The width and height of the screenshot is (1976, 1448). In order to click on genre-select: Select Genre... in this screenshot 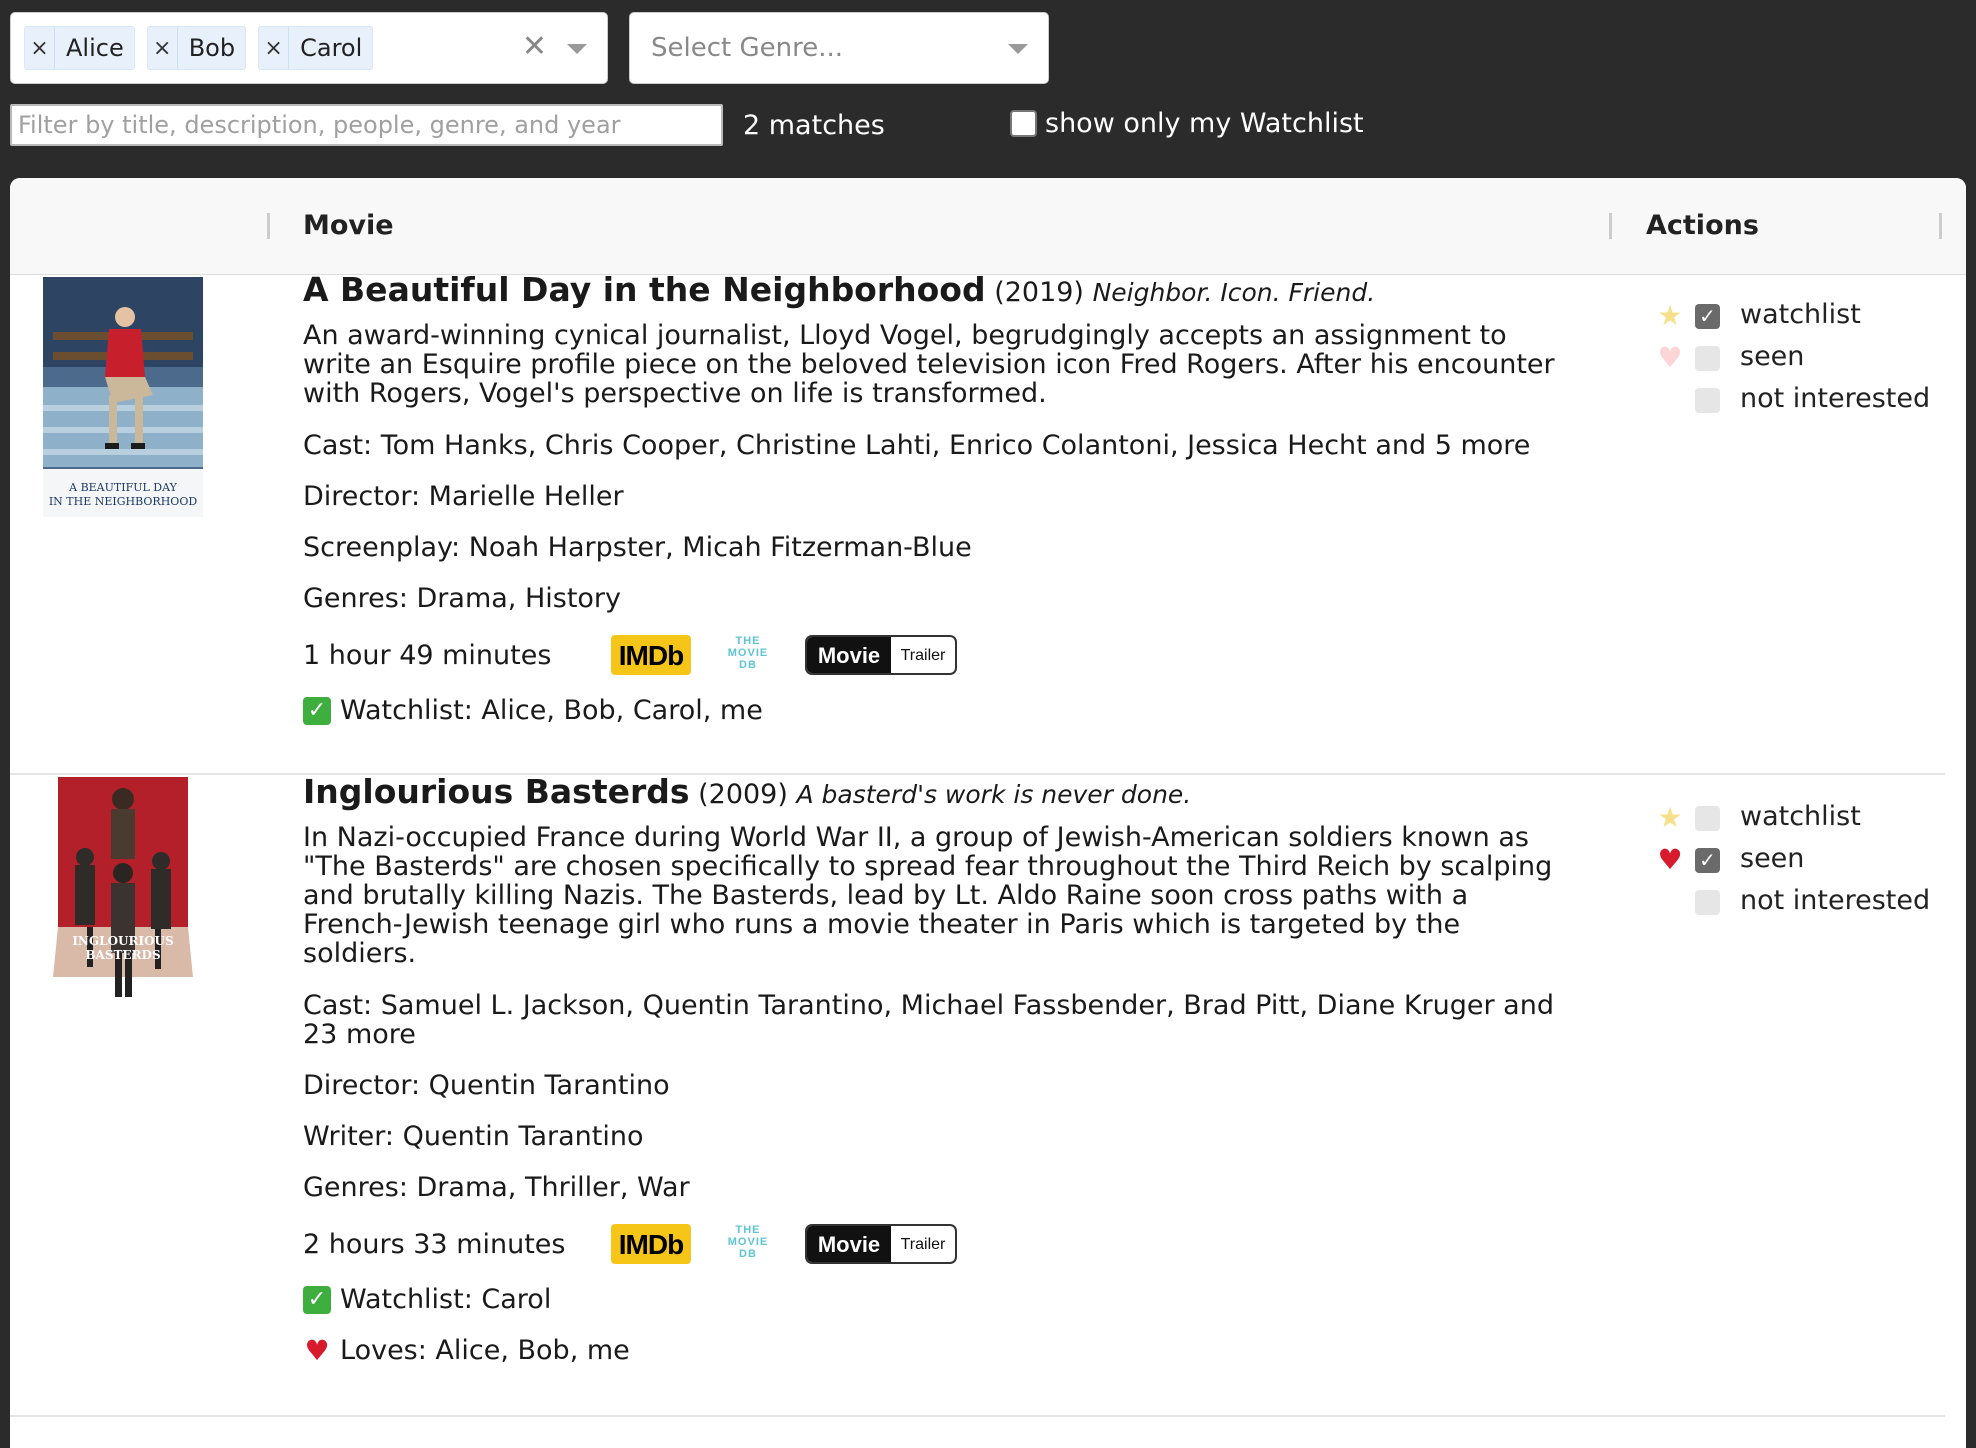, I will do `click(839, 48)`.